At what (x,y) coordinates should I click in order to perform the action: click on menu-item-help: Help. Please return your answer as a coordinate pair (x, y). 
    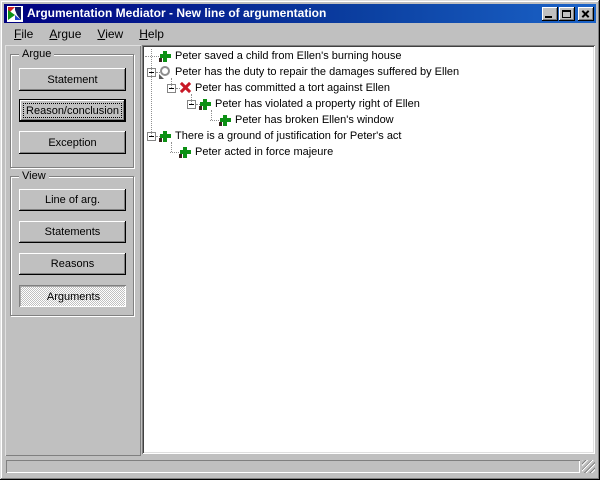
    Looking at the image, I should click on (151, 34).